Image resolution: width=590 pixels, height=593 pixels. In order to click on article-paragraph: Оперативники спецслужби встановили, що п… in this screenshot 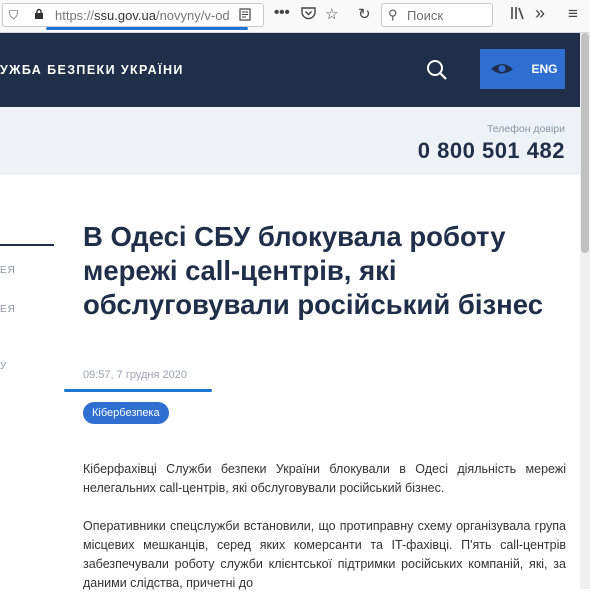, I will do `click(324, 554)`.